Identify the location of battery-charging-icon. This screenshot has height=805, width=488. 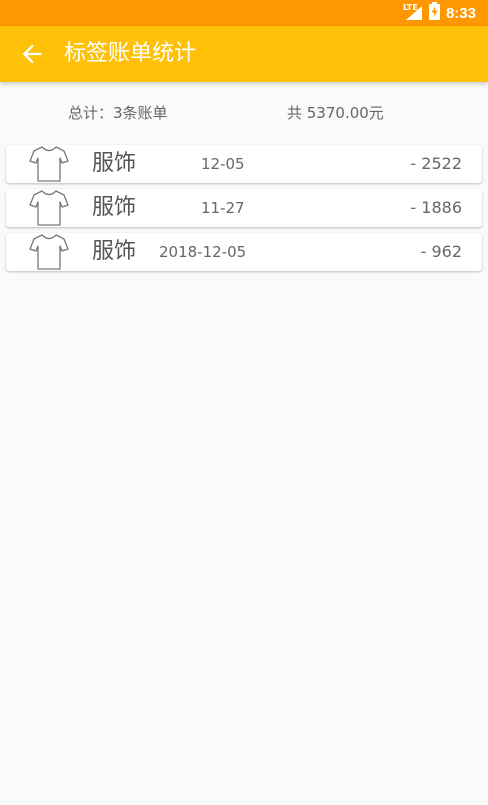
(434, 13).